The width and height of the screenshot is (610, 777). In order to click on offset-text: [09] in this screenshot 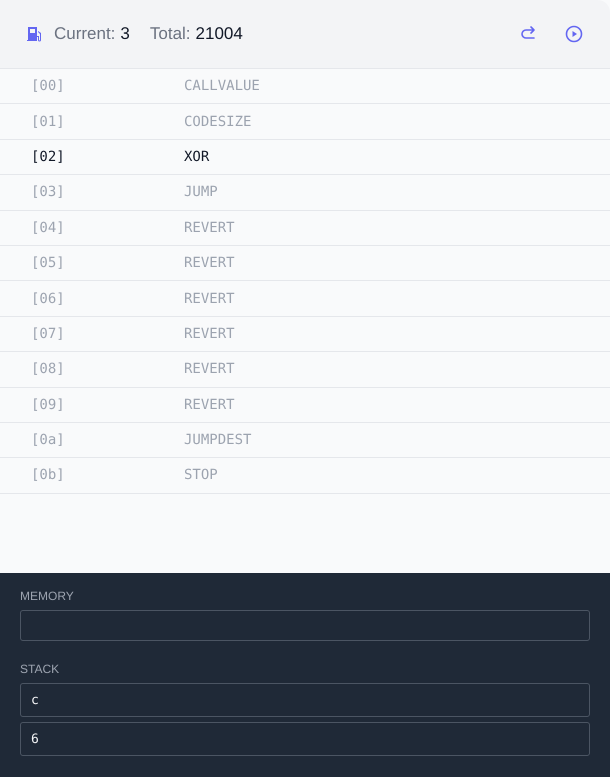, I will do `click(48, 404)`.